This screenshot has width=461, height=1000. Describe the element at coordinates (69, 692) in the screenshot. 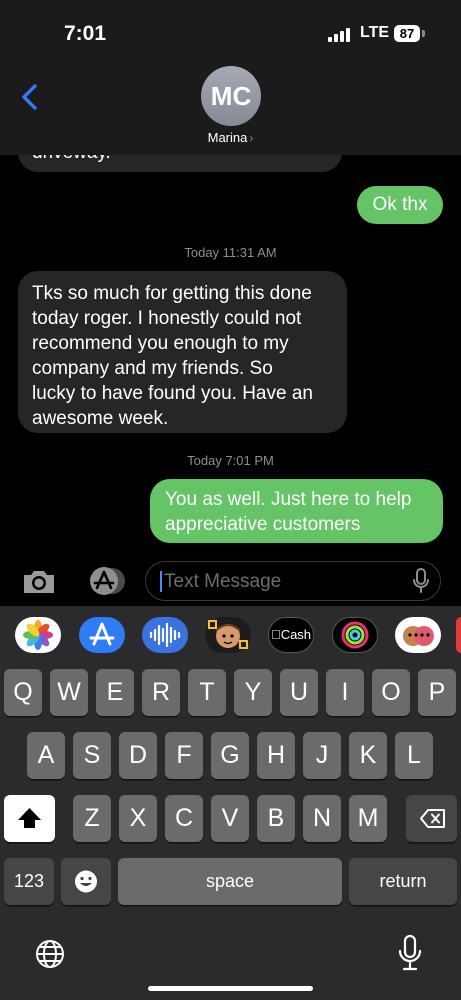

I see `key-w: W` at that location.